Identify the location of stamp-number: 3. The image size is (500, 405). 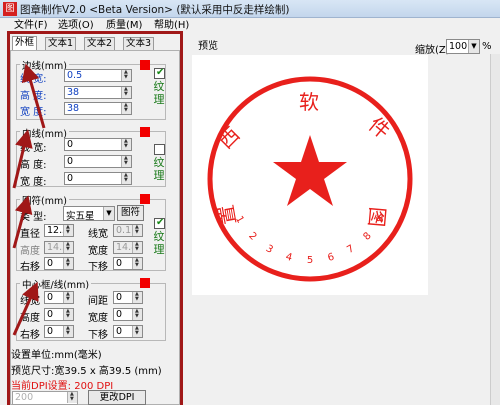
(269, 249).